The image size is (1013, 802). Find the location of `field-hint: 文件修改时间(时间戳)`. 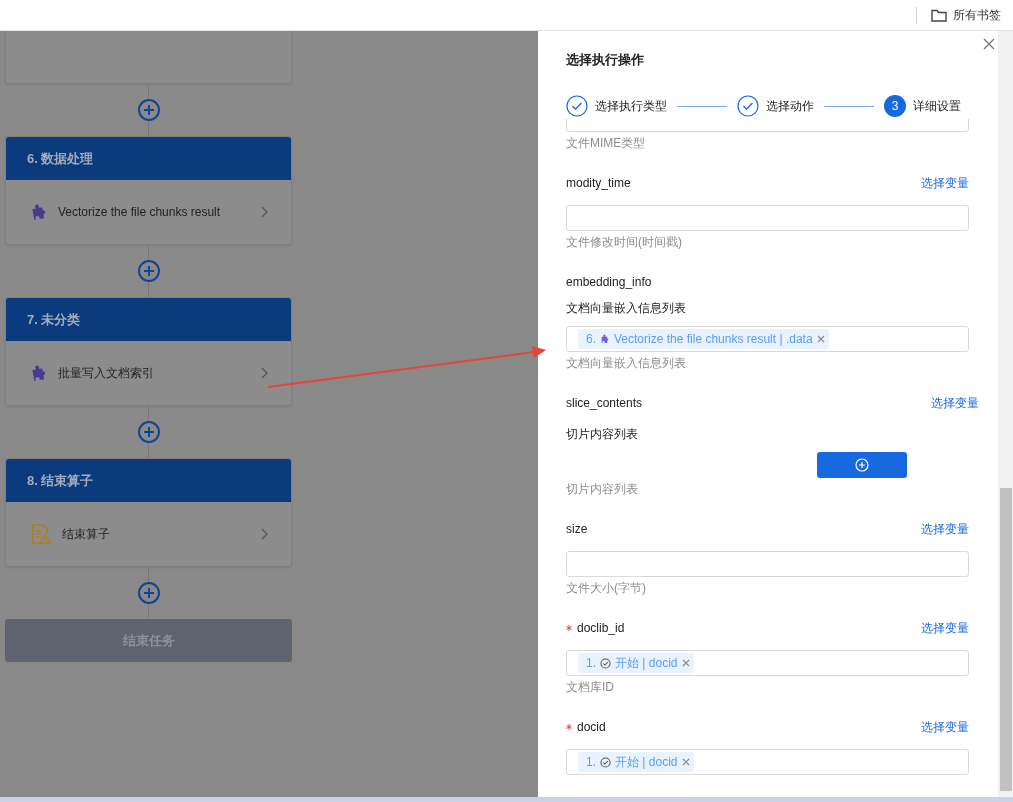

field-hint: 文件修改时间(时间戳) is located at coordinates (624, 242).